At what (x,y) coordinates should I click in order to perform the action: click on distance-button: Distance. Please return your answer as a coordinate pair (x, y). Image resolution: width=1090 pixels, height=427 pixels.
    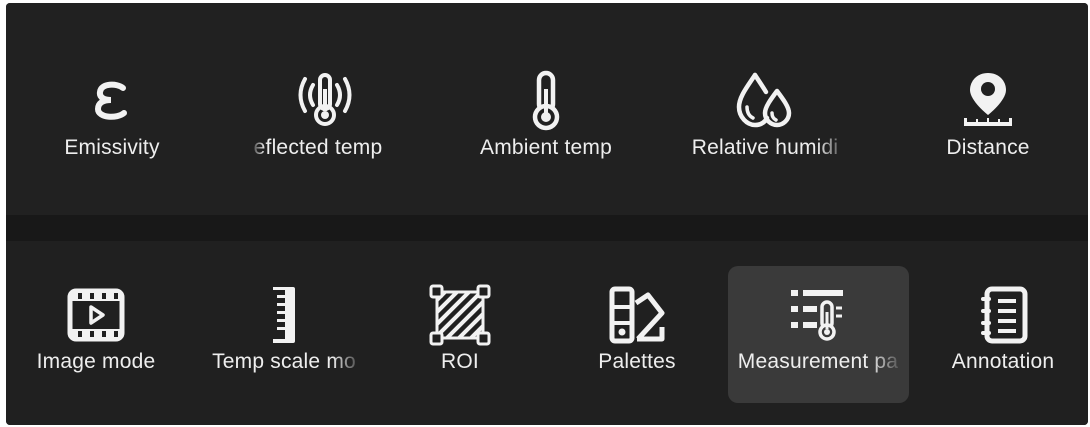
    Looking at the image, I should click on (988, 113).